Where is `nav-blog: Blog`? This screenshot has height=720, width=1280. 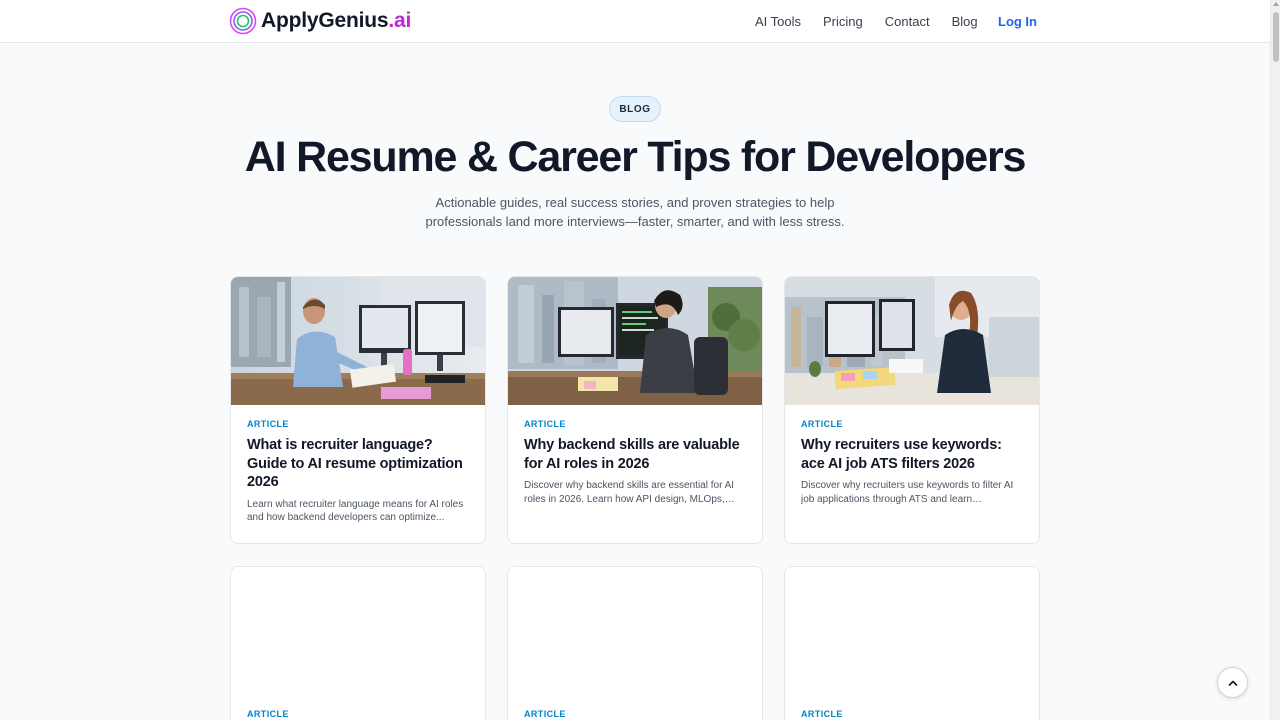 nav-blog: Blog is located at coordinates (965, 21).